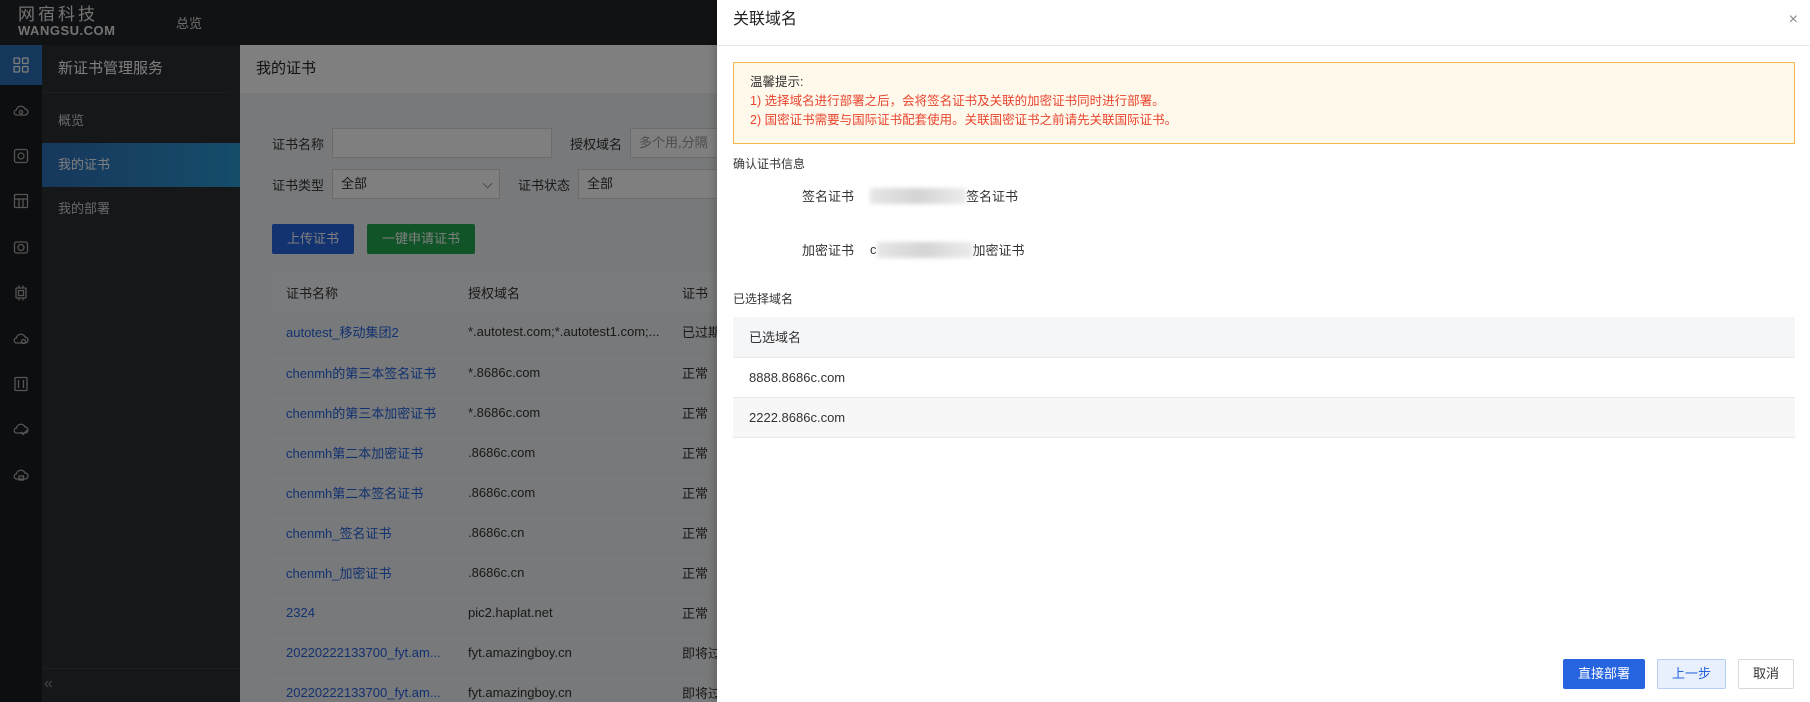  Describe the element at coordinates (964, 120) in the screenshot. I see `tip-line-2: 2) 国密证书需要与国际证书配套使用。关联国密证书之前请先关联国际证书。` at that location.